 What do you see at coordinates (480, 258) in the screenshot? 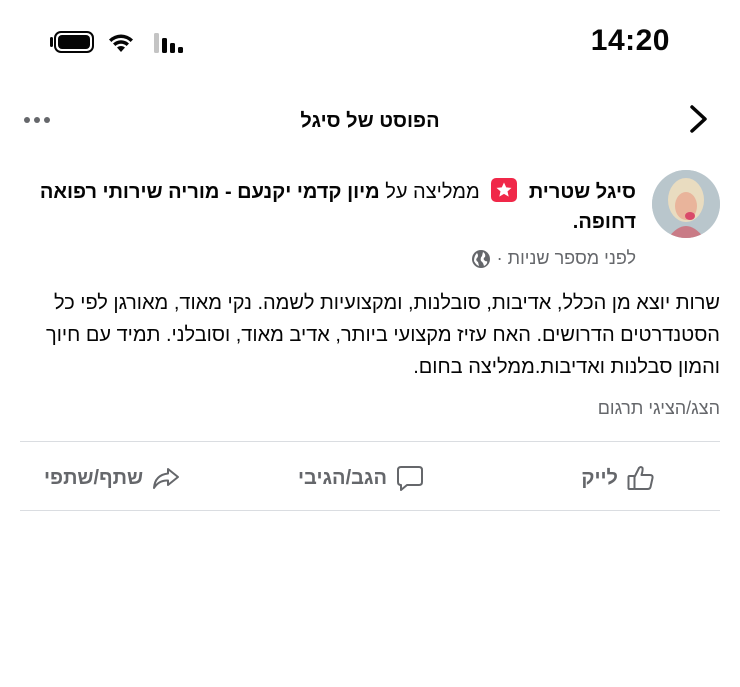
I see `globe-privacy-icon` at bounding box center [480, 258].